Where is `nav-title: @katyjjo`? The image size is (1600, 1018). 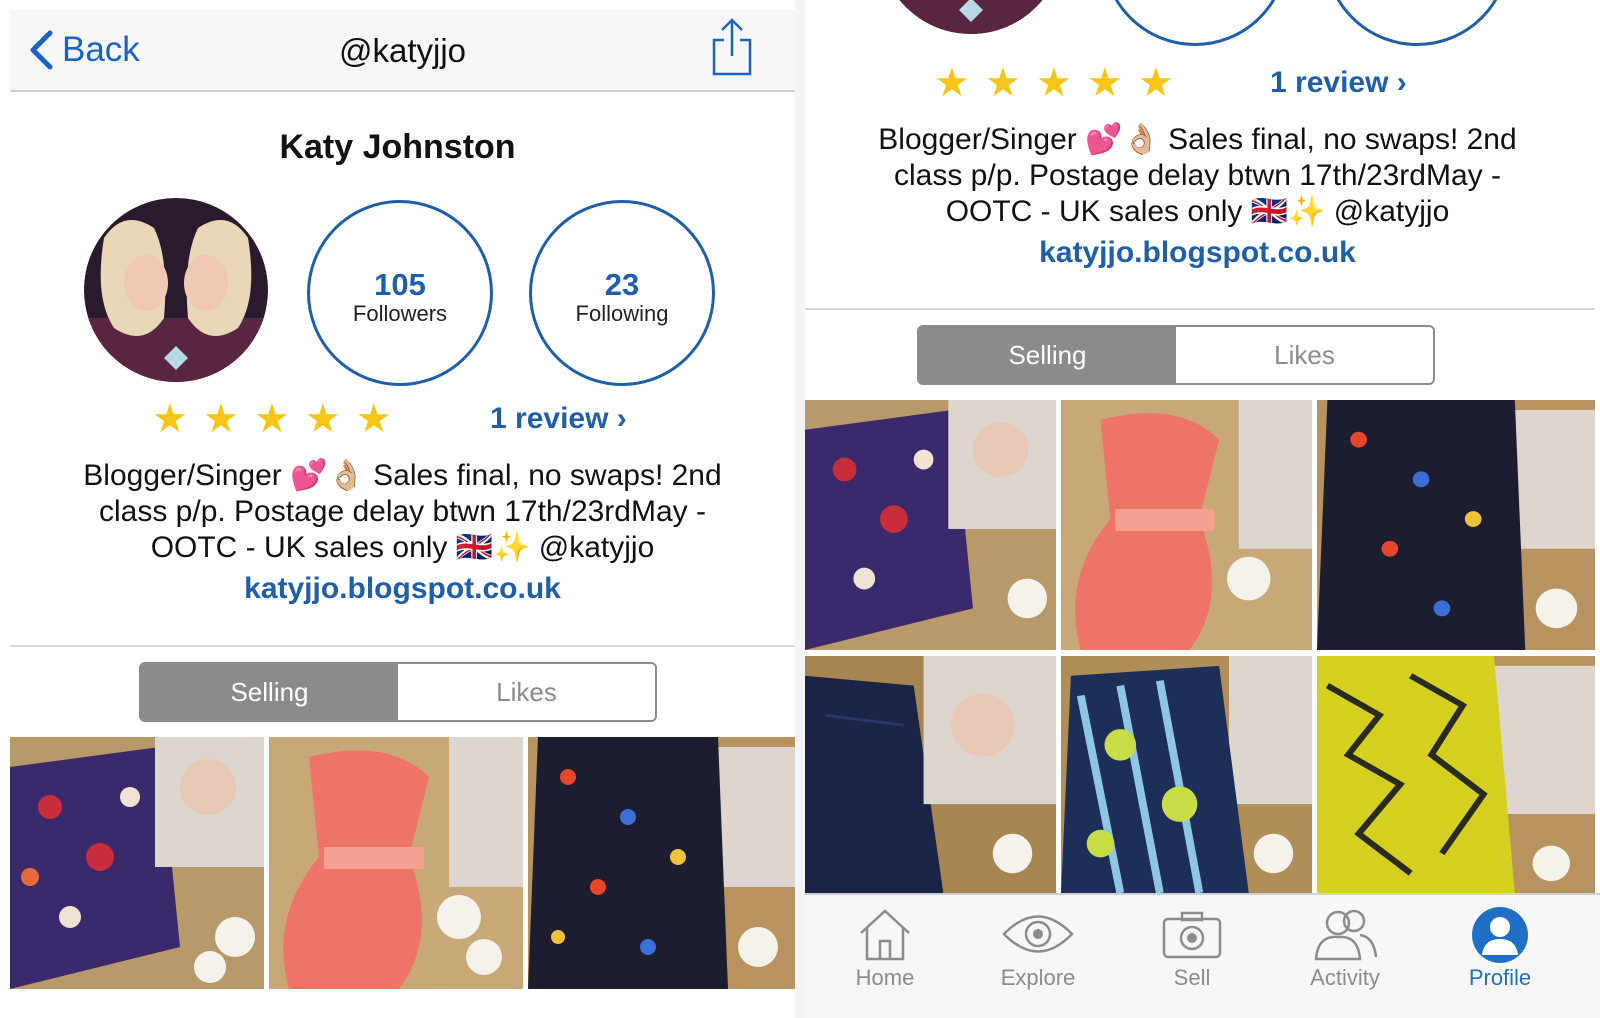 nav-title: @katyjjo is located at coordinates (402, 50).